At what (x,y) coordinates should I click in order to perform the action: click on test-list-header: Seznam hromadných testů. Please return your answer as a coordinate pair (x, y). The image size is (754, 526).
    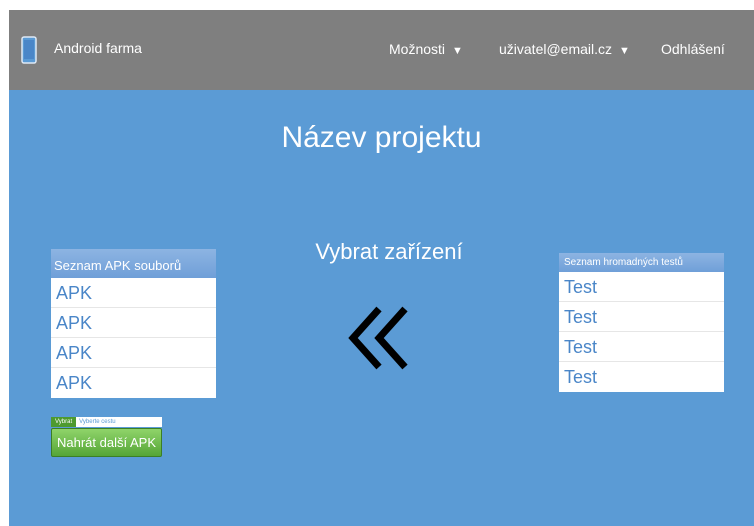
    Looking at the image, I should click on (641, 262).